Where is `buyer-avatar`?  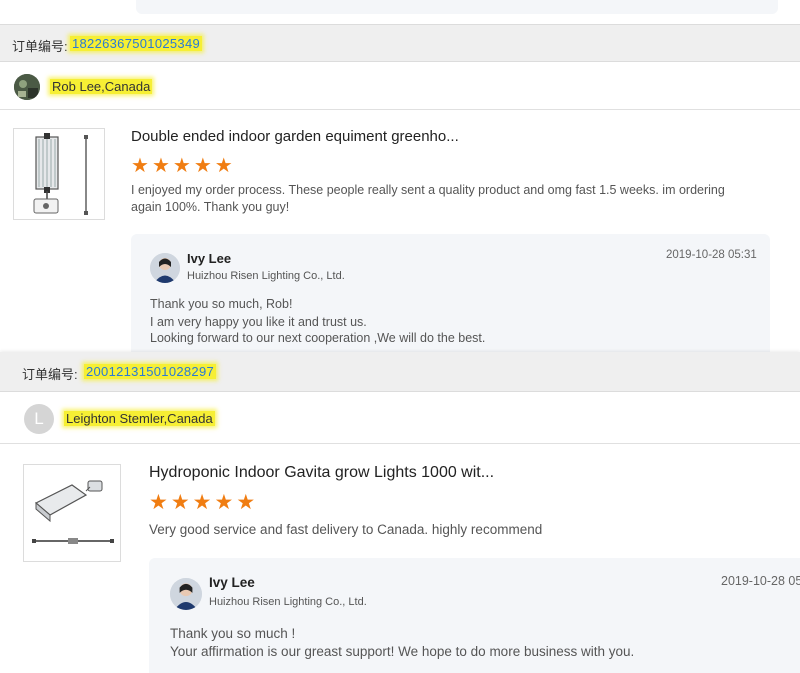 buyer-avatar is located at coordinates (27, 87).